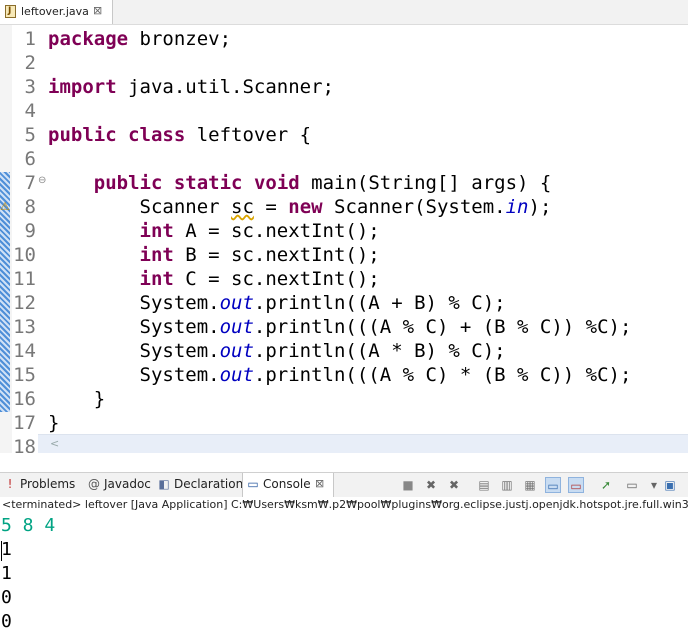 The image size is (688, 637). What do you see at coordinates (54, 443) in the screenshot?
I see `scroll-left-icon: <` at bounding box center [54, 443].